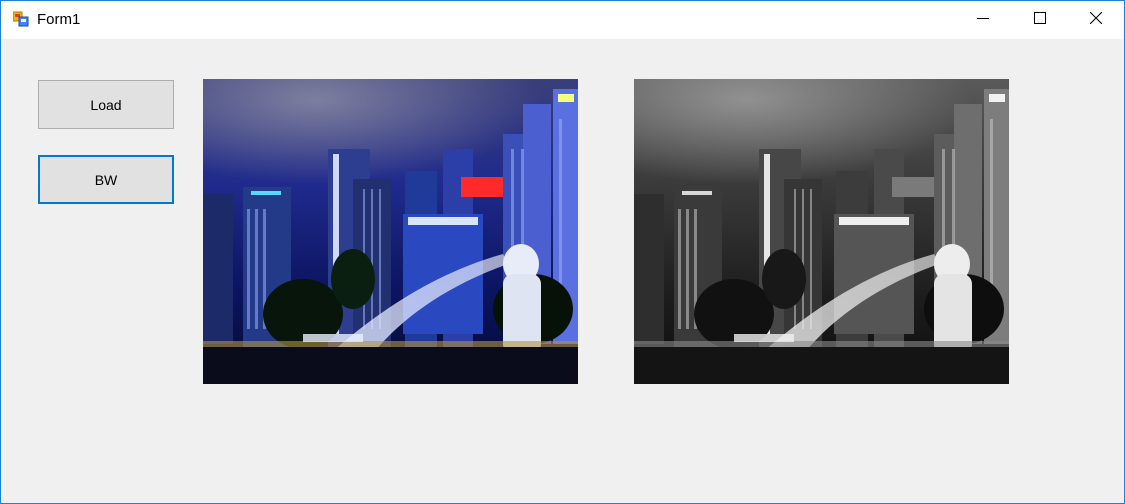 Image resolution: width=1125 pixels, height=504 pixels. What do you see at coordinates (106, 104) in the screenshot?
I see `load-button: Load` at bounding box center [106, 104].